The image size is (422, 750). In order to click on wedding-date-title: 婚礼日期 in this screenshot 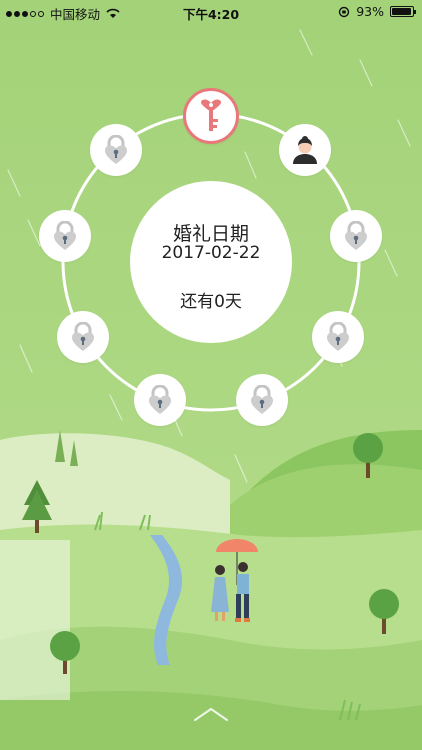, I will do `click(210, 234)`.